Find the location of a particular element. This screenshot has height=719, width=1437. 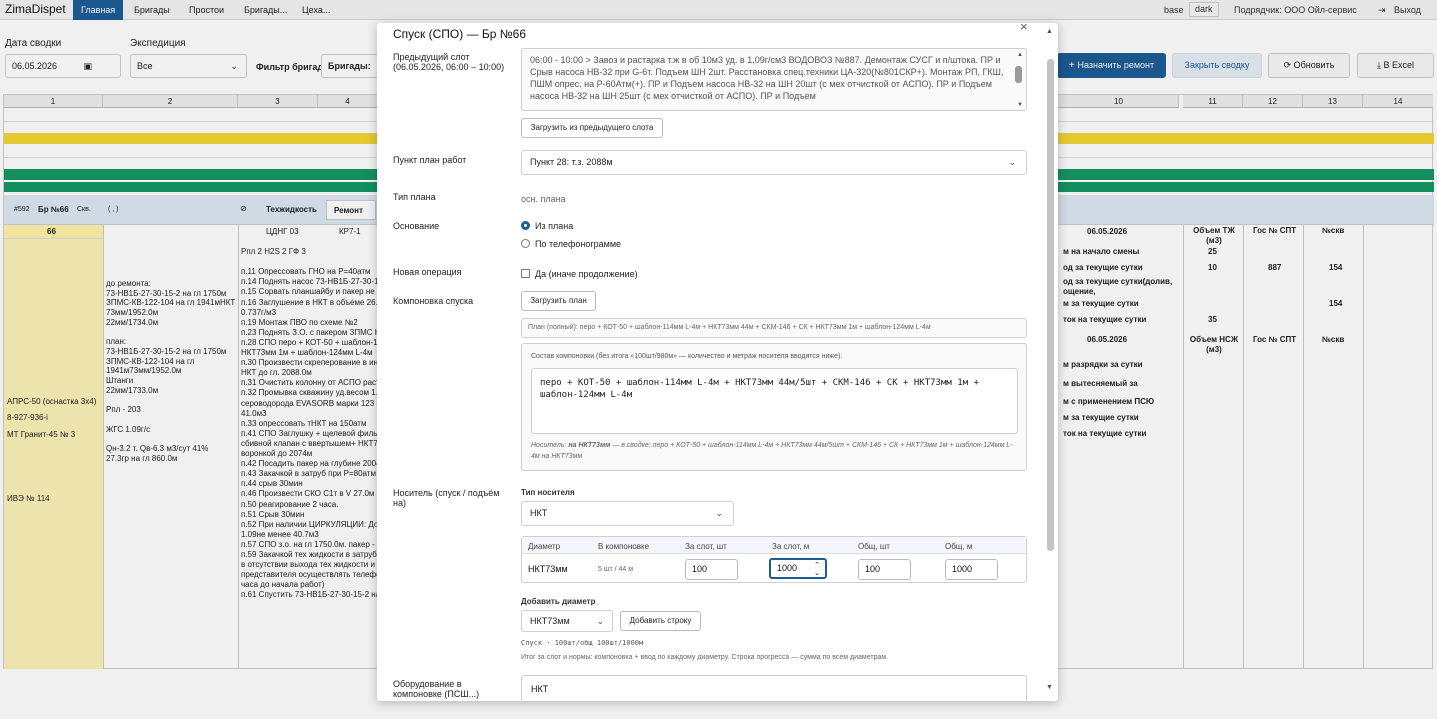

basis-radio-phone is located at coordinates (525, 243).